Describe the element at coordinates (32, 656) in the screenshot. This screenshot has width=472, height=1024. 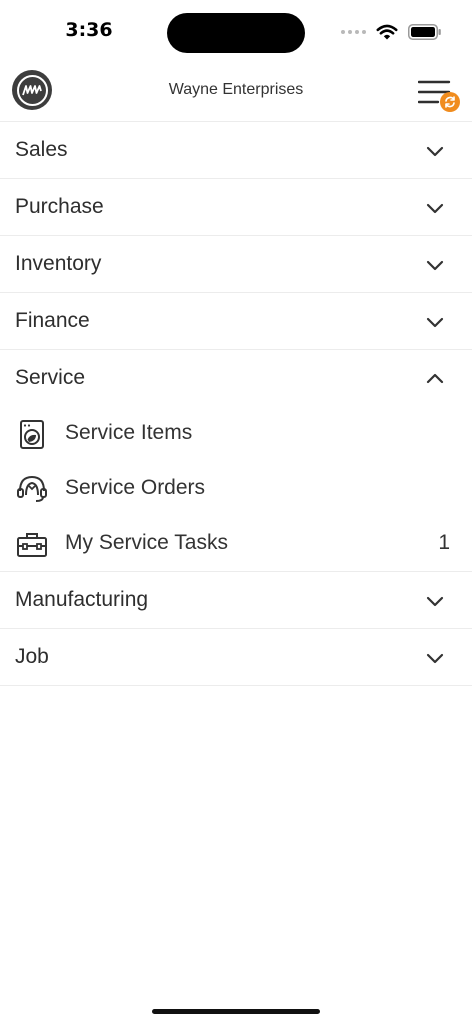
I see `section-label: Job` at that location.